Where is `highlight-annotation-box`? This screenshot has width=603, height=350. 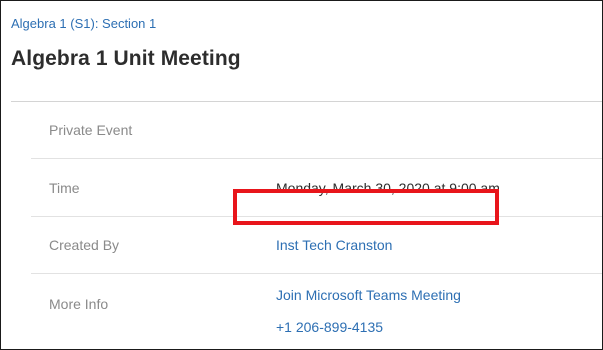 highlight-annotation-box is located at coordinates (366, 207).